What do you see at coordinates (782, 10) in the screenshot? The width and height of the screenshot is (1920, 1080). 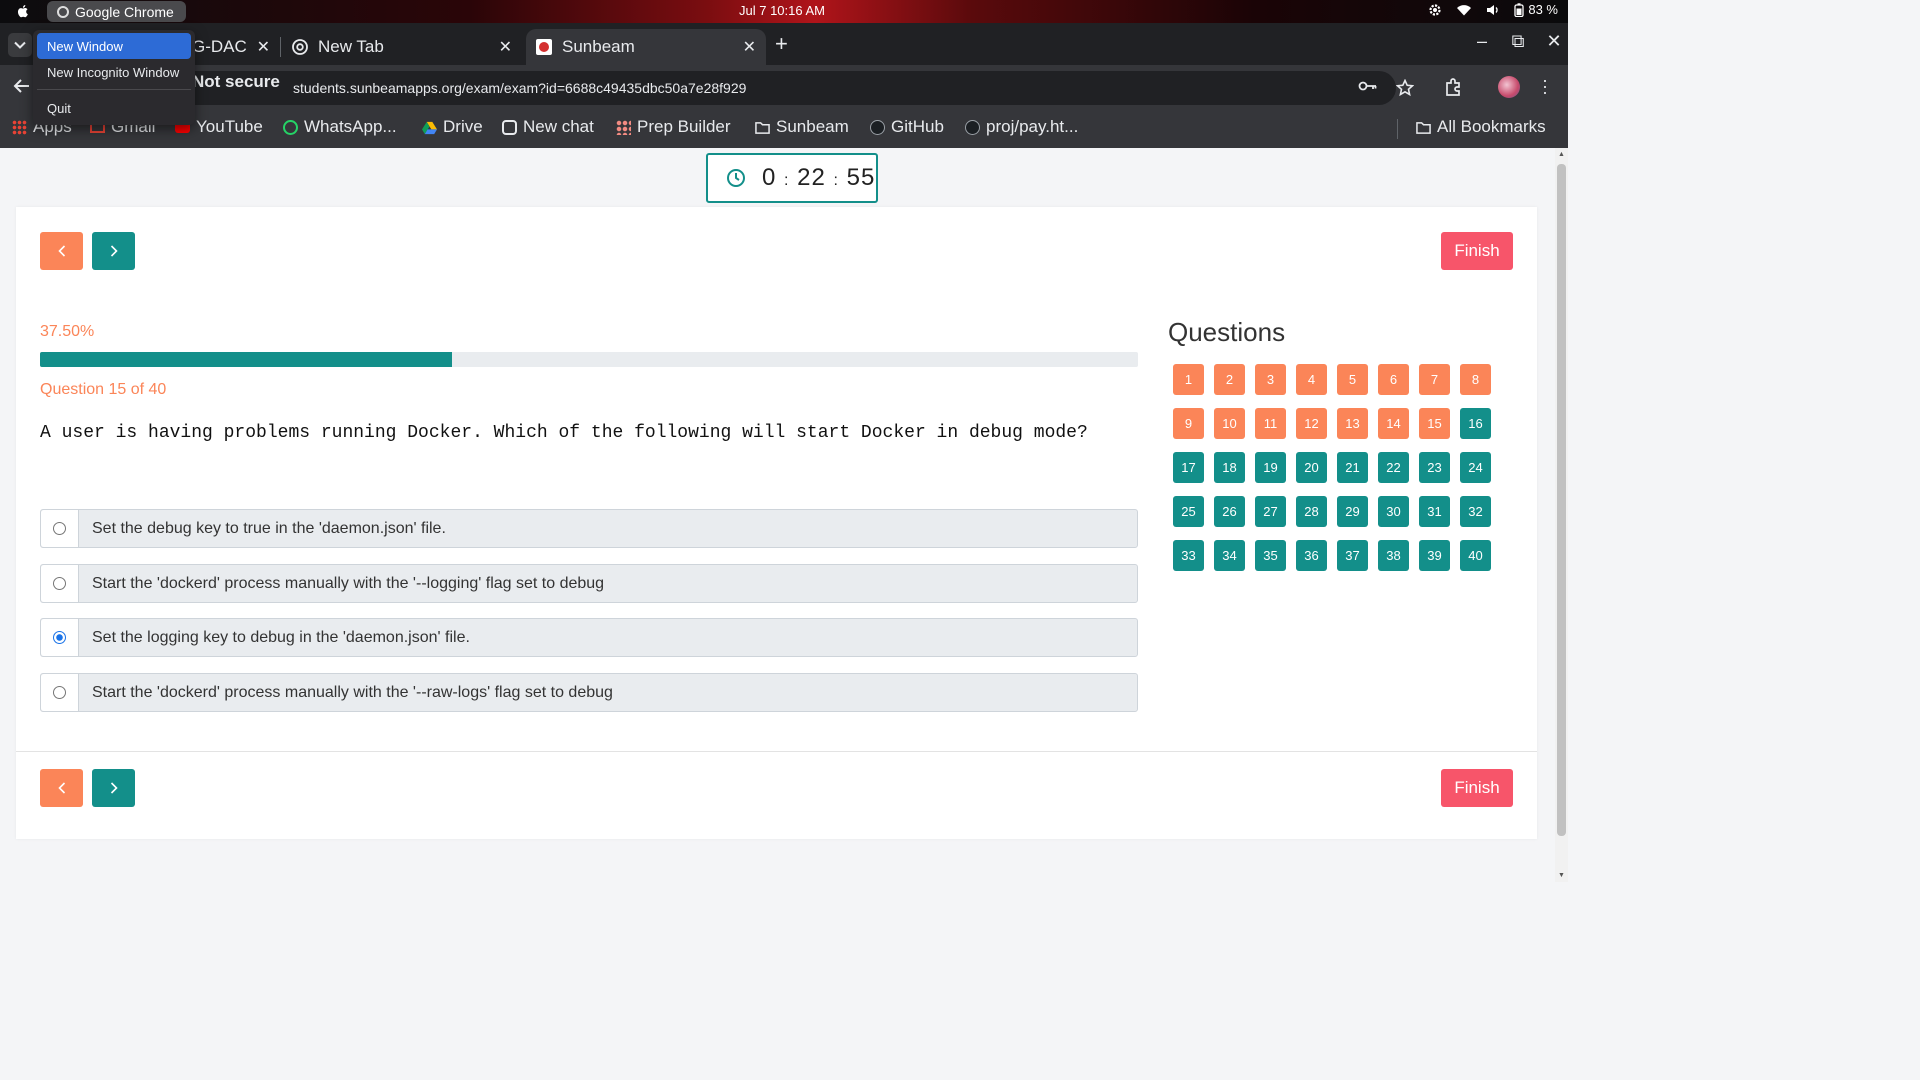 I see `os-clock: Jul 7 10:16 AM` at bounding box center [782, 10].